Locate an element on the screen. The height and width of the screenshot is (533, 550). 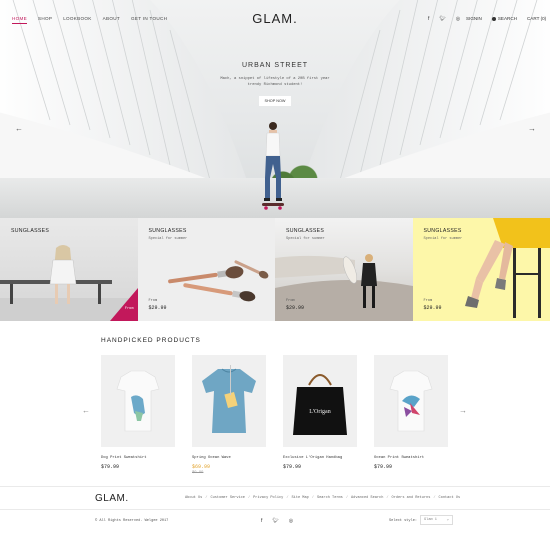
footer-link-advanced-search: Advanced Search is located at coordinates (367, 498).